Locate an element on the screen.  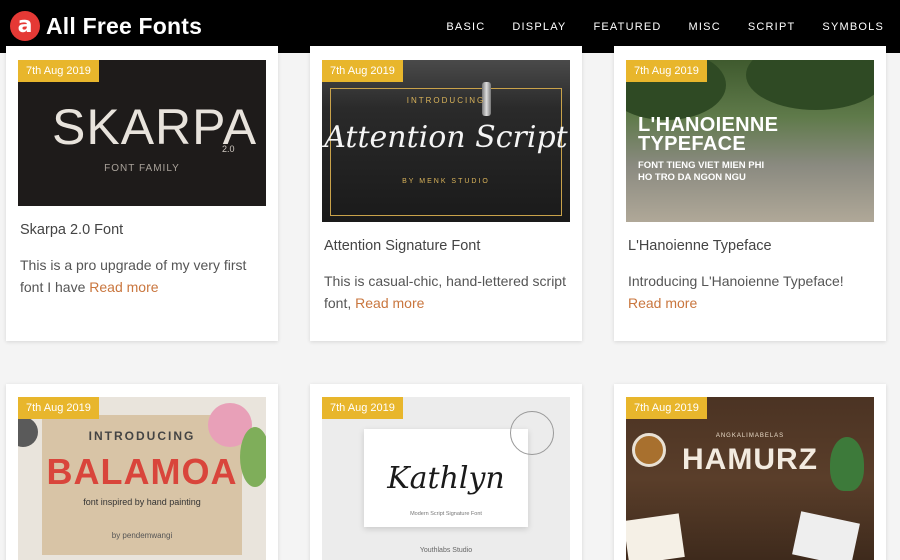
thumbnail-subtitle: FONT FAMILY is located at coordinates (142, 168).